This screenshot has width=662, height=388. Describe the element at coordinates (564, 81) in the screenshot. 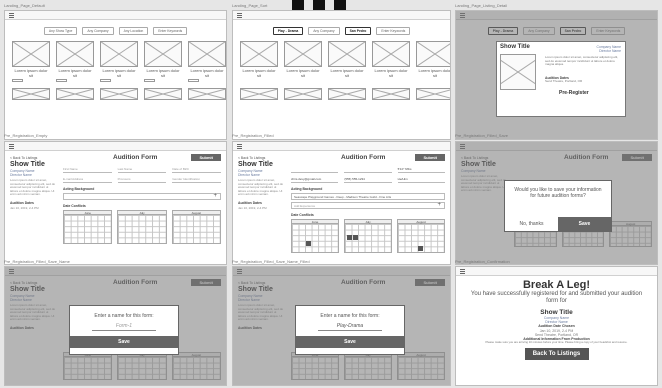

I see `detail-address: Send Theatre, Portland, OR` at that location.